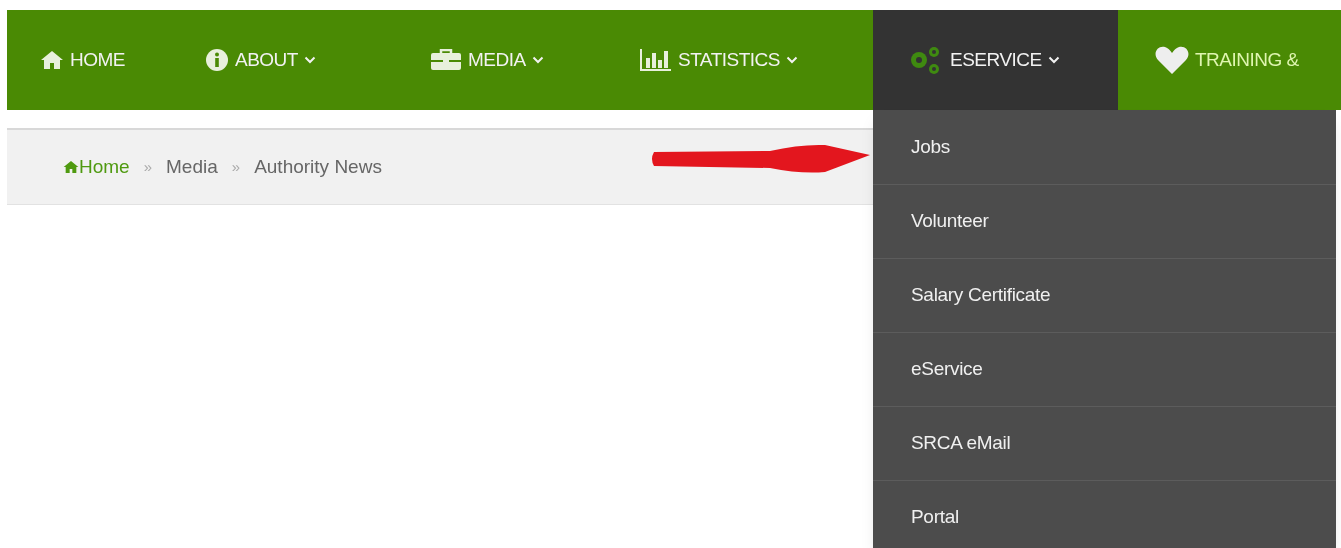  What do you see at coordinates (1104, 369) in the screenshot?
I see `dropdown-item: eService` at bounding box center [1104, 369].